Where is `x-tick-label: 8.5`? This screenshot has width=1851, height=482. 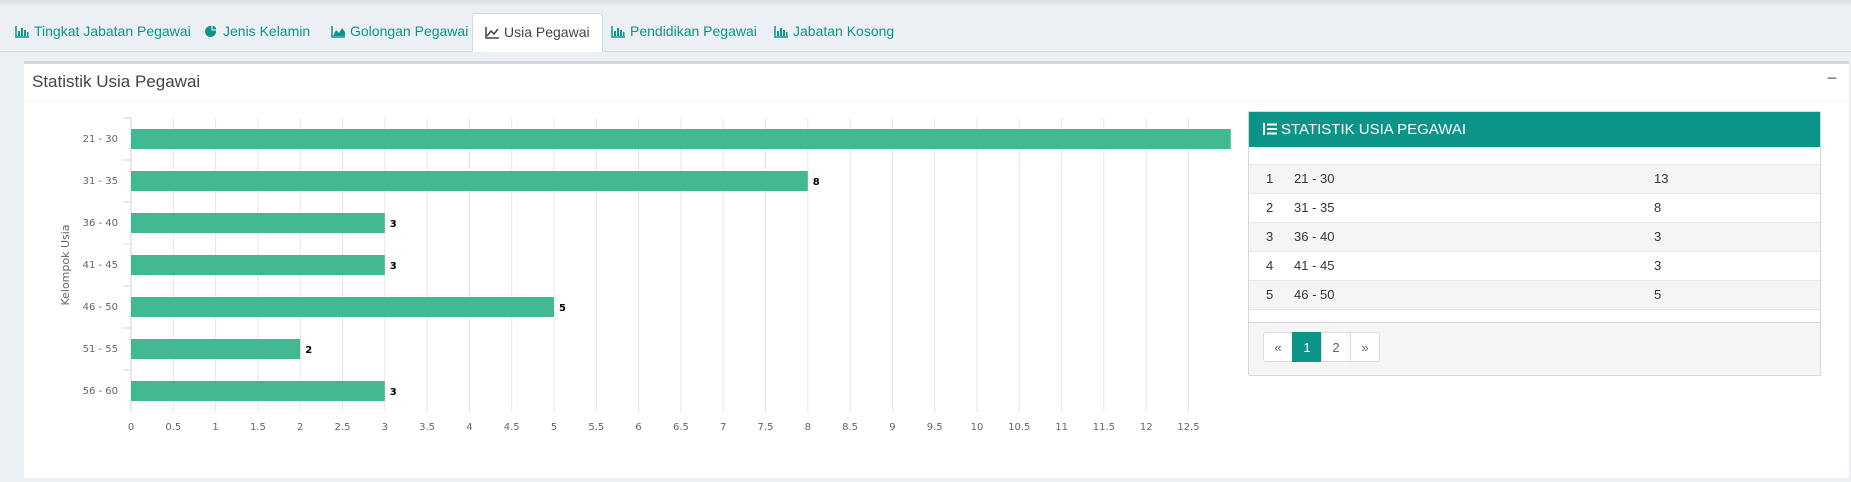 x-tick-label: 8.5 is located at coordinates (850, 427).